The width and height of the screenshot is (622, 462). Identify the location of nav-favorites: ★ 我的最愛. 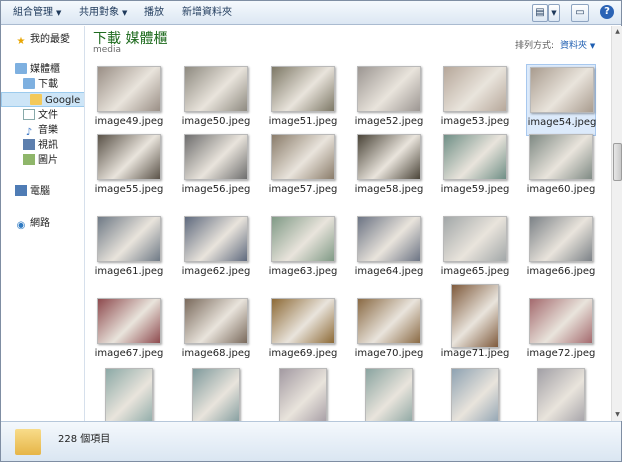
(42, 39).